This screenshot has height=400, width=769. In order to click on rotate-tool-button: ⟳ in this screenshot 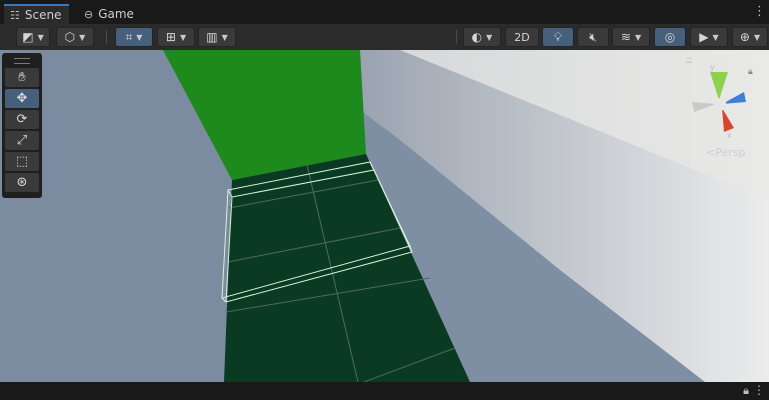, I will do `click(22, 119)`.